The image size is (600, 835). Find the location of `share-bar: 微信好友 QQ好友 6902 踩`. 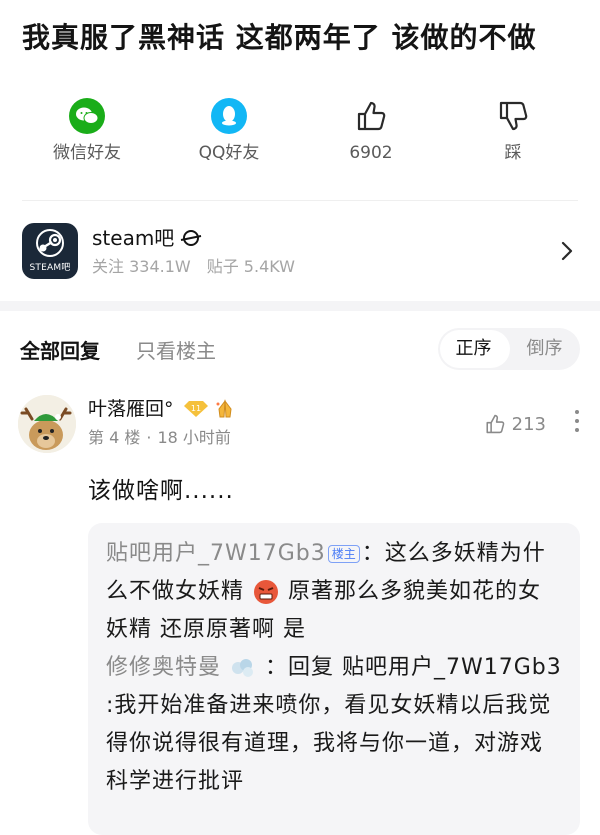

share-bar: 微信好友 QQ好友 6902 踩 is located at coordinates (300, 120).